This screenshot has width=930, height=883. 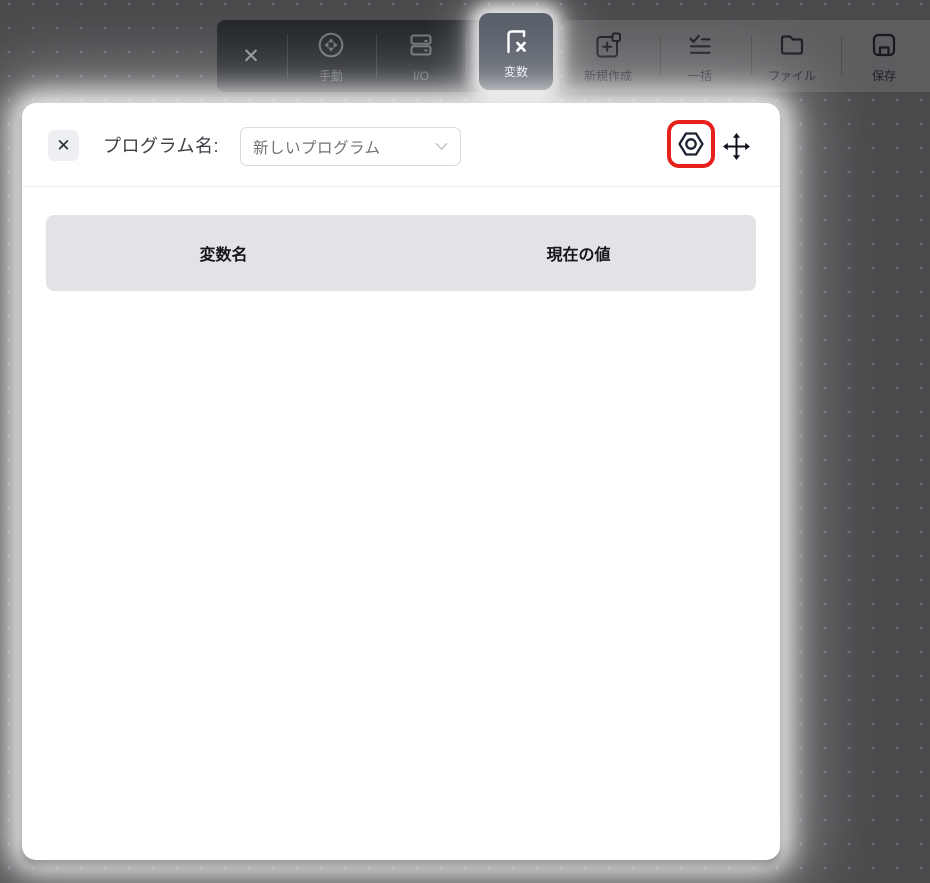 What do you see at coordinates (700, 47) in the screenshot?
I see `batch-list-icon` at bounding box center [700, 47].